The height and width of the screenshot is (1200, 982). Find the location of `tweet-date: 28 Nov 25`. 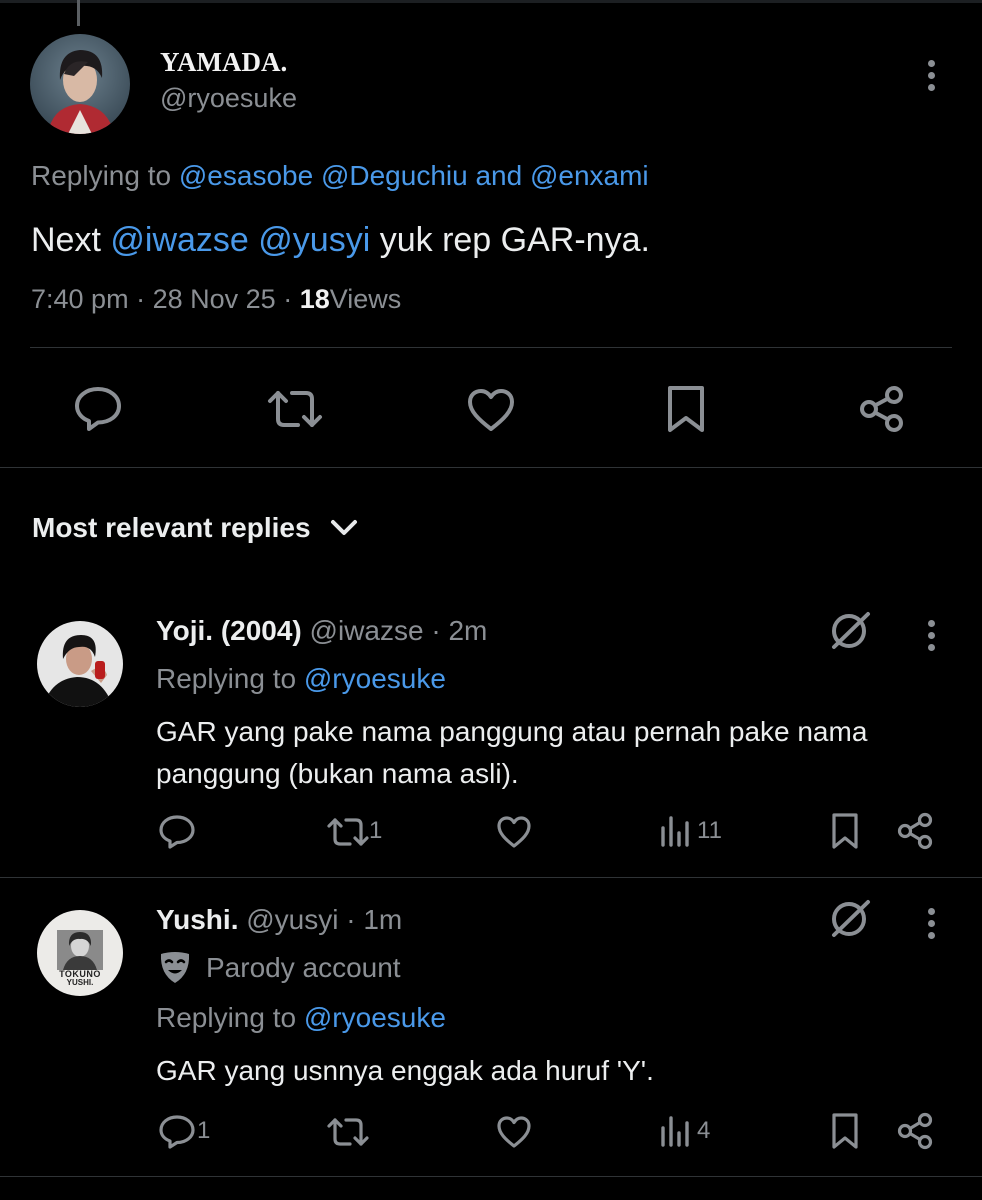

tweet-date: 28 Nov 25 is located at coordinates (214, 299).